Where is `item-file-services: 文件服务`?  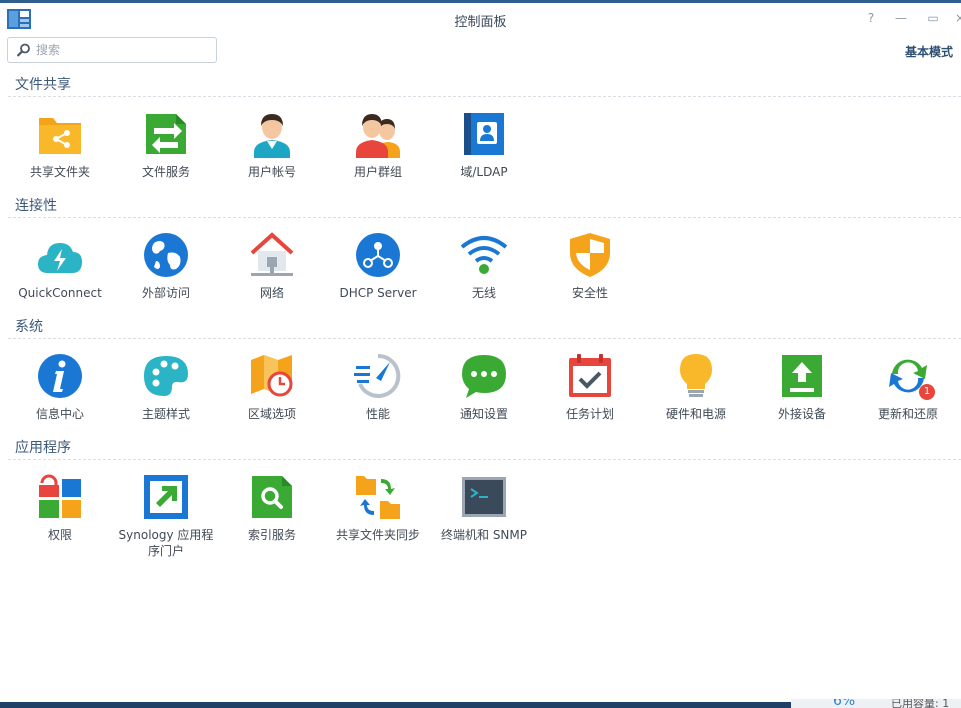 item-file-services: 文件服务 is located at coordinates (166, 160).